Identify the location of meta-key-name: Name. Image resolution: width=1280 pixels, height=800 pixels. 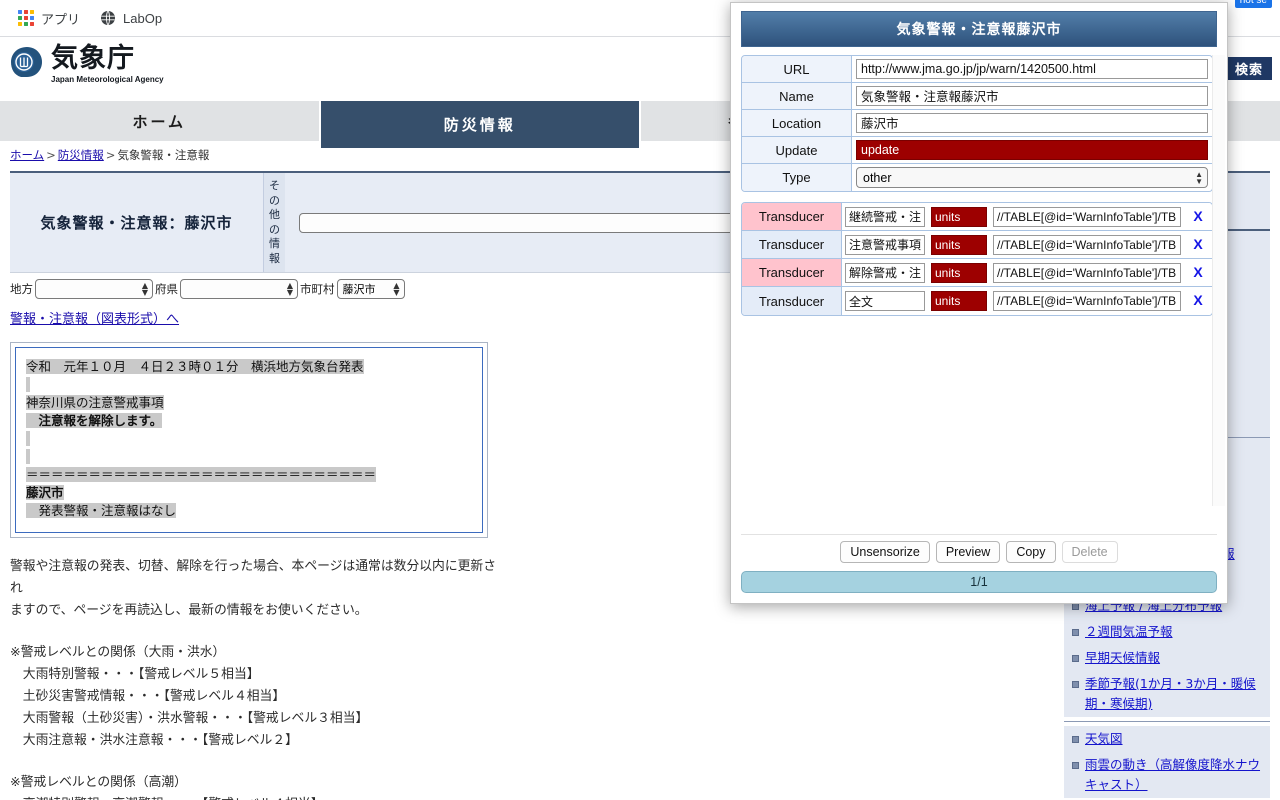
(797, 96).